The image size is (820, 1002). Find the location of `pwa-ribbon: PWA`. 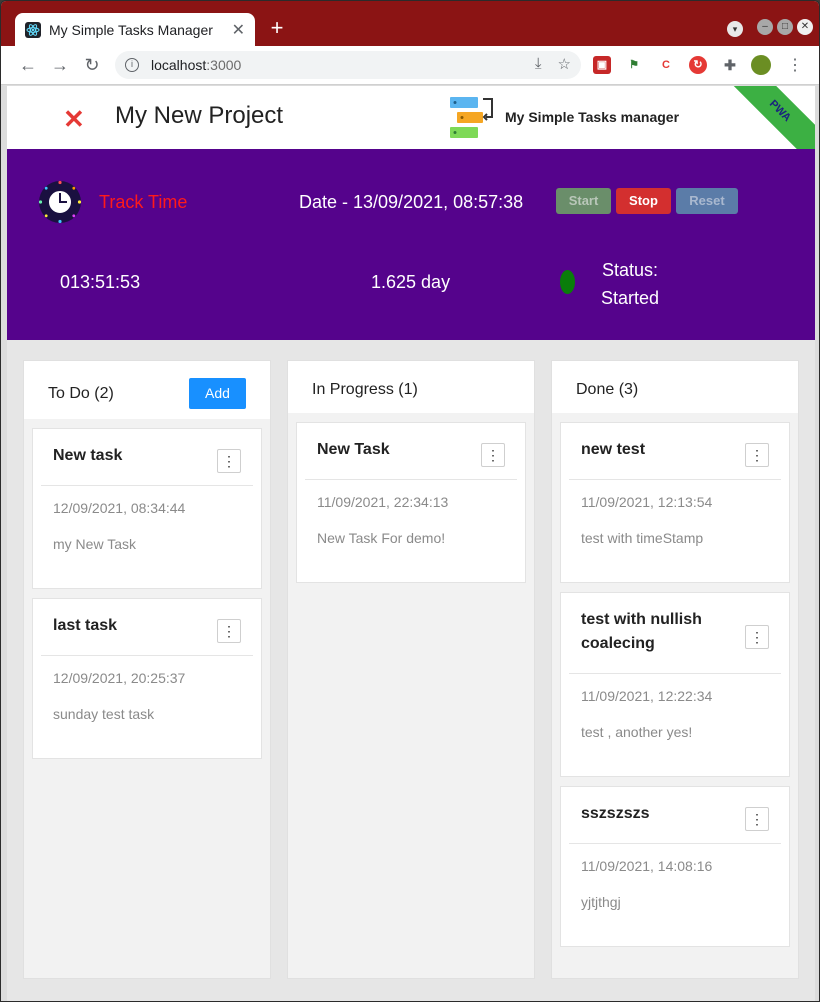

pwa-ribbon: PWA is located at coordinates (769, 117).